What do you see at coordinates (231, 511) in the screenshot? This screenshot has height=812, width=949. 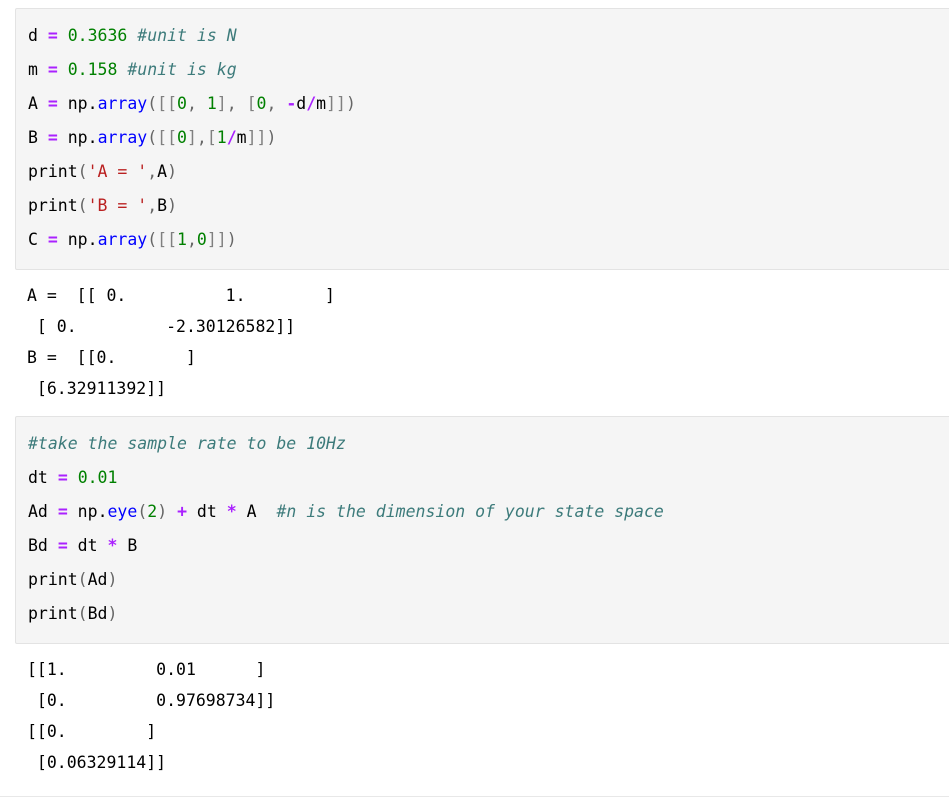 I see `token: *` at bounding box center [231, 511].